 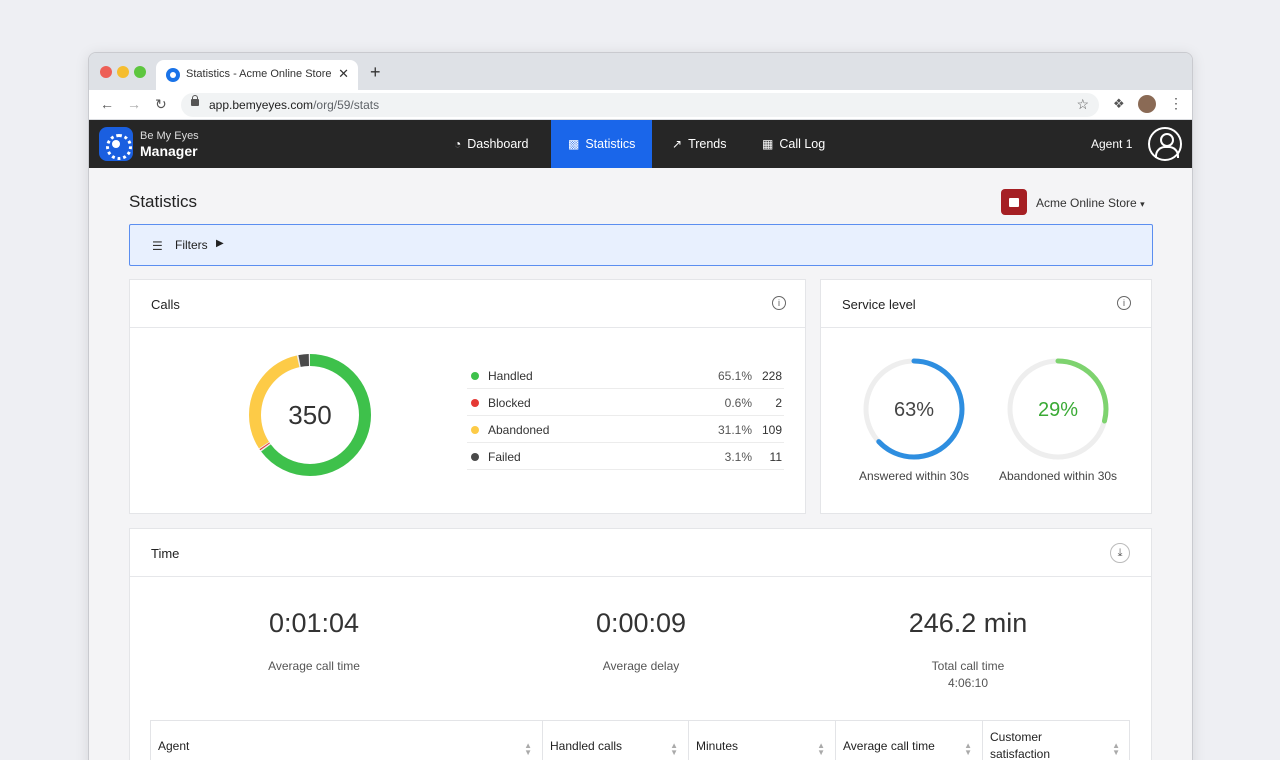 I want to click on blocked-dot-icon, so click(x=475, y=403).